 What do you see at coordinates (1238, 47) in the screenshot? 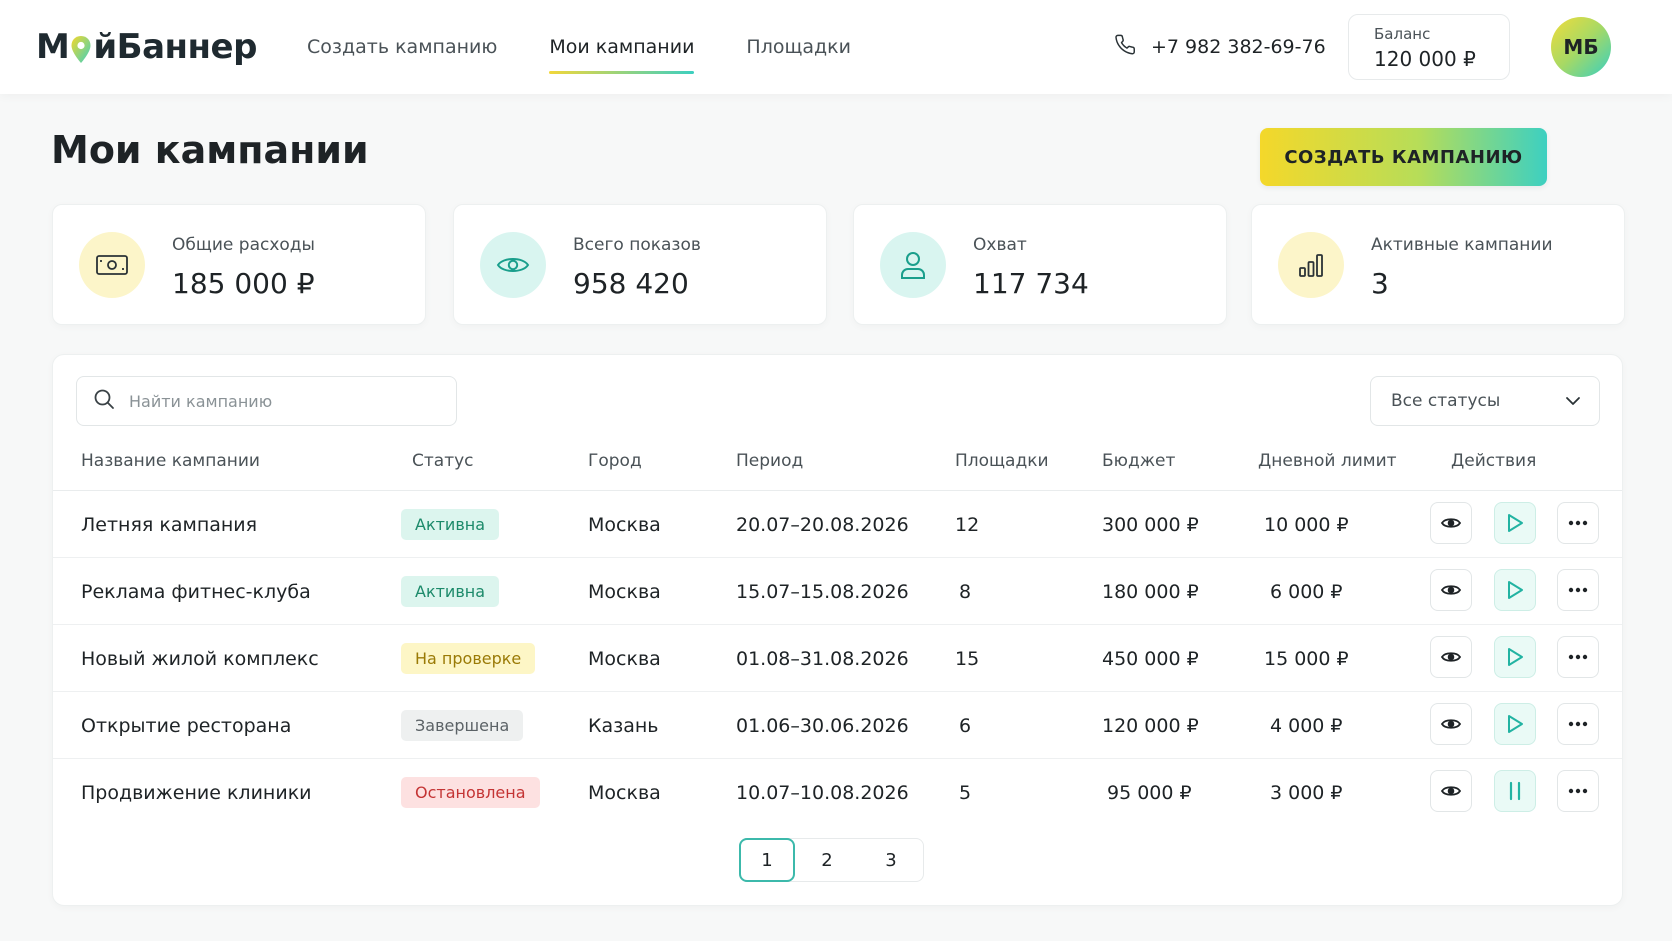
I see `phone-number: +7 982 382-69-76` at bounding box center [1238, 47].